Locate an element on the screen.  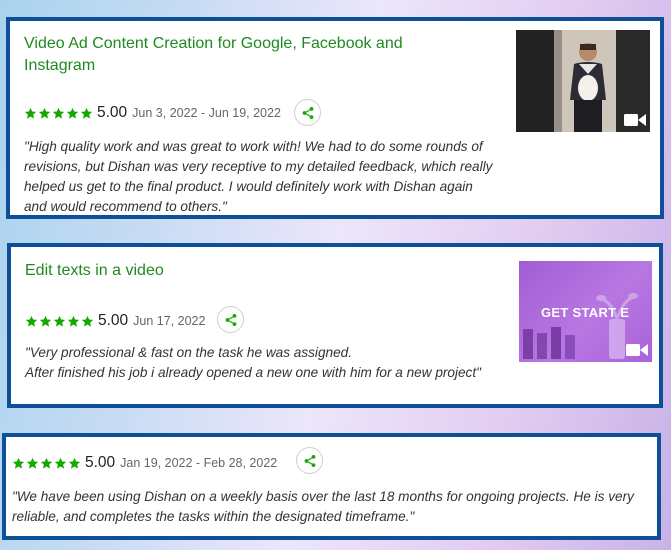
rating-row: 5.00 Jun 17, 2022 is located at coordinates (115, 321).